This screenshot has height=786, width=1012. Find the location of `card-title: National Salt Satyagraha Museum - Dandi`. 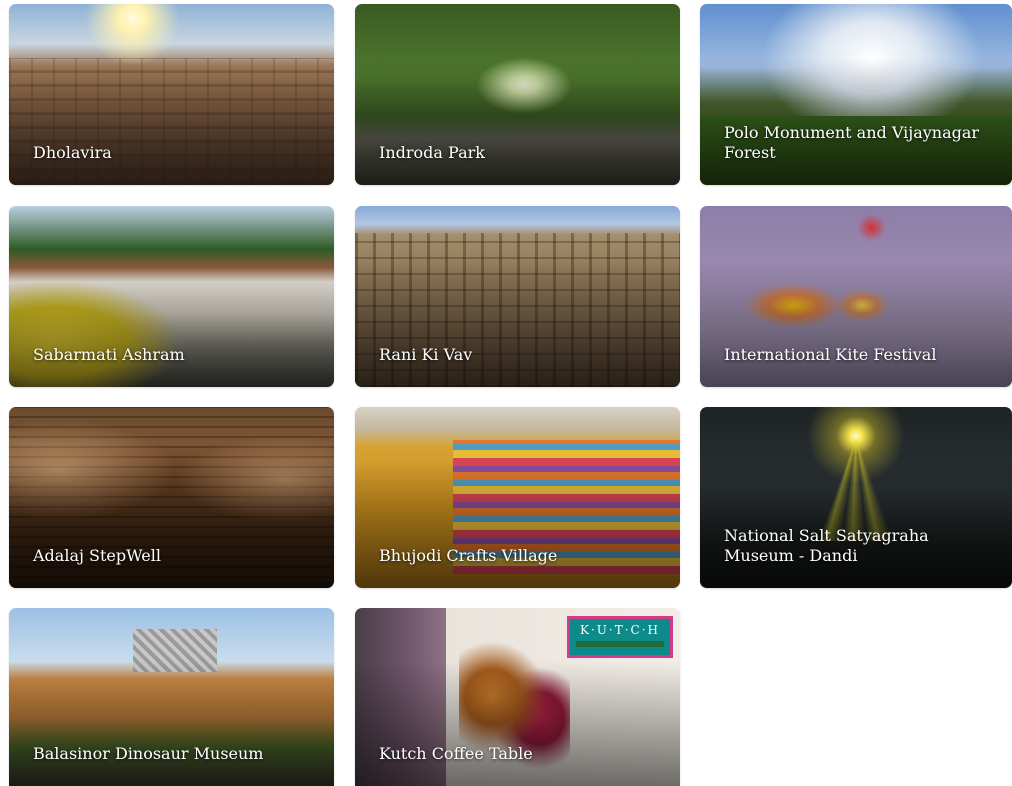

card-title: National Salt Satyagraha Museum - Dandi is located at coordinates (826, 545).